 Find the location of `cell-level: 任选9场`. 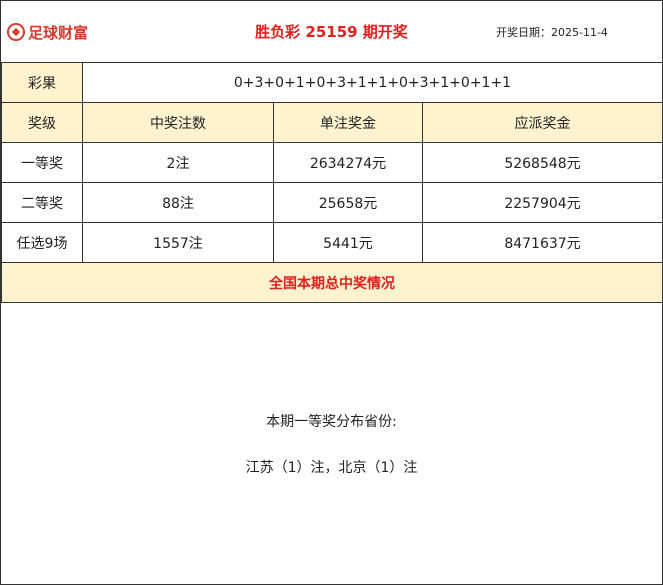

cell-level: 任选9场 is located at coordinates (42, 242).